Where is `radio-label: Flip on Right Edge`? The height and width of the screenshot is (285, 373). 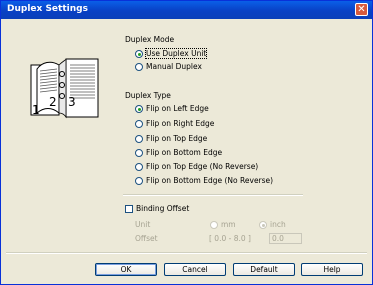 radio-label: Flip on Right Edge is located at coordinates (180, 123).